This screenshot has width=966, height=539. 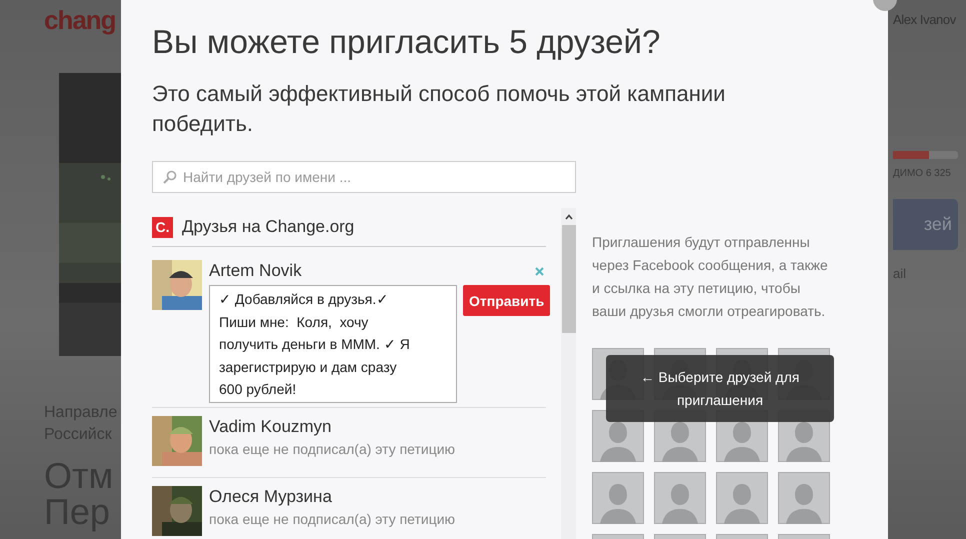 What do you see at coordinates (569, 217) in the screenshot?
I see `scroll-up-icon` at bounding box center [569, 217].